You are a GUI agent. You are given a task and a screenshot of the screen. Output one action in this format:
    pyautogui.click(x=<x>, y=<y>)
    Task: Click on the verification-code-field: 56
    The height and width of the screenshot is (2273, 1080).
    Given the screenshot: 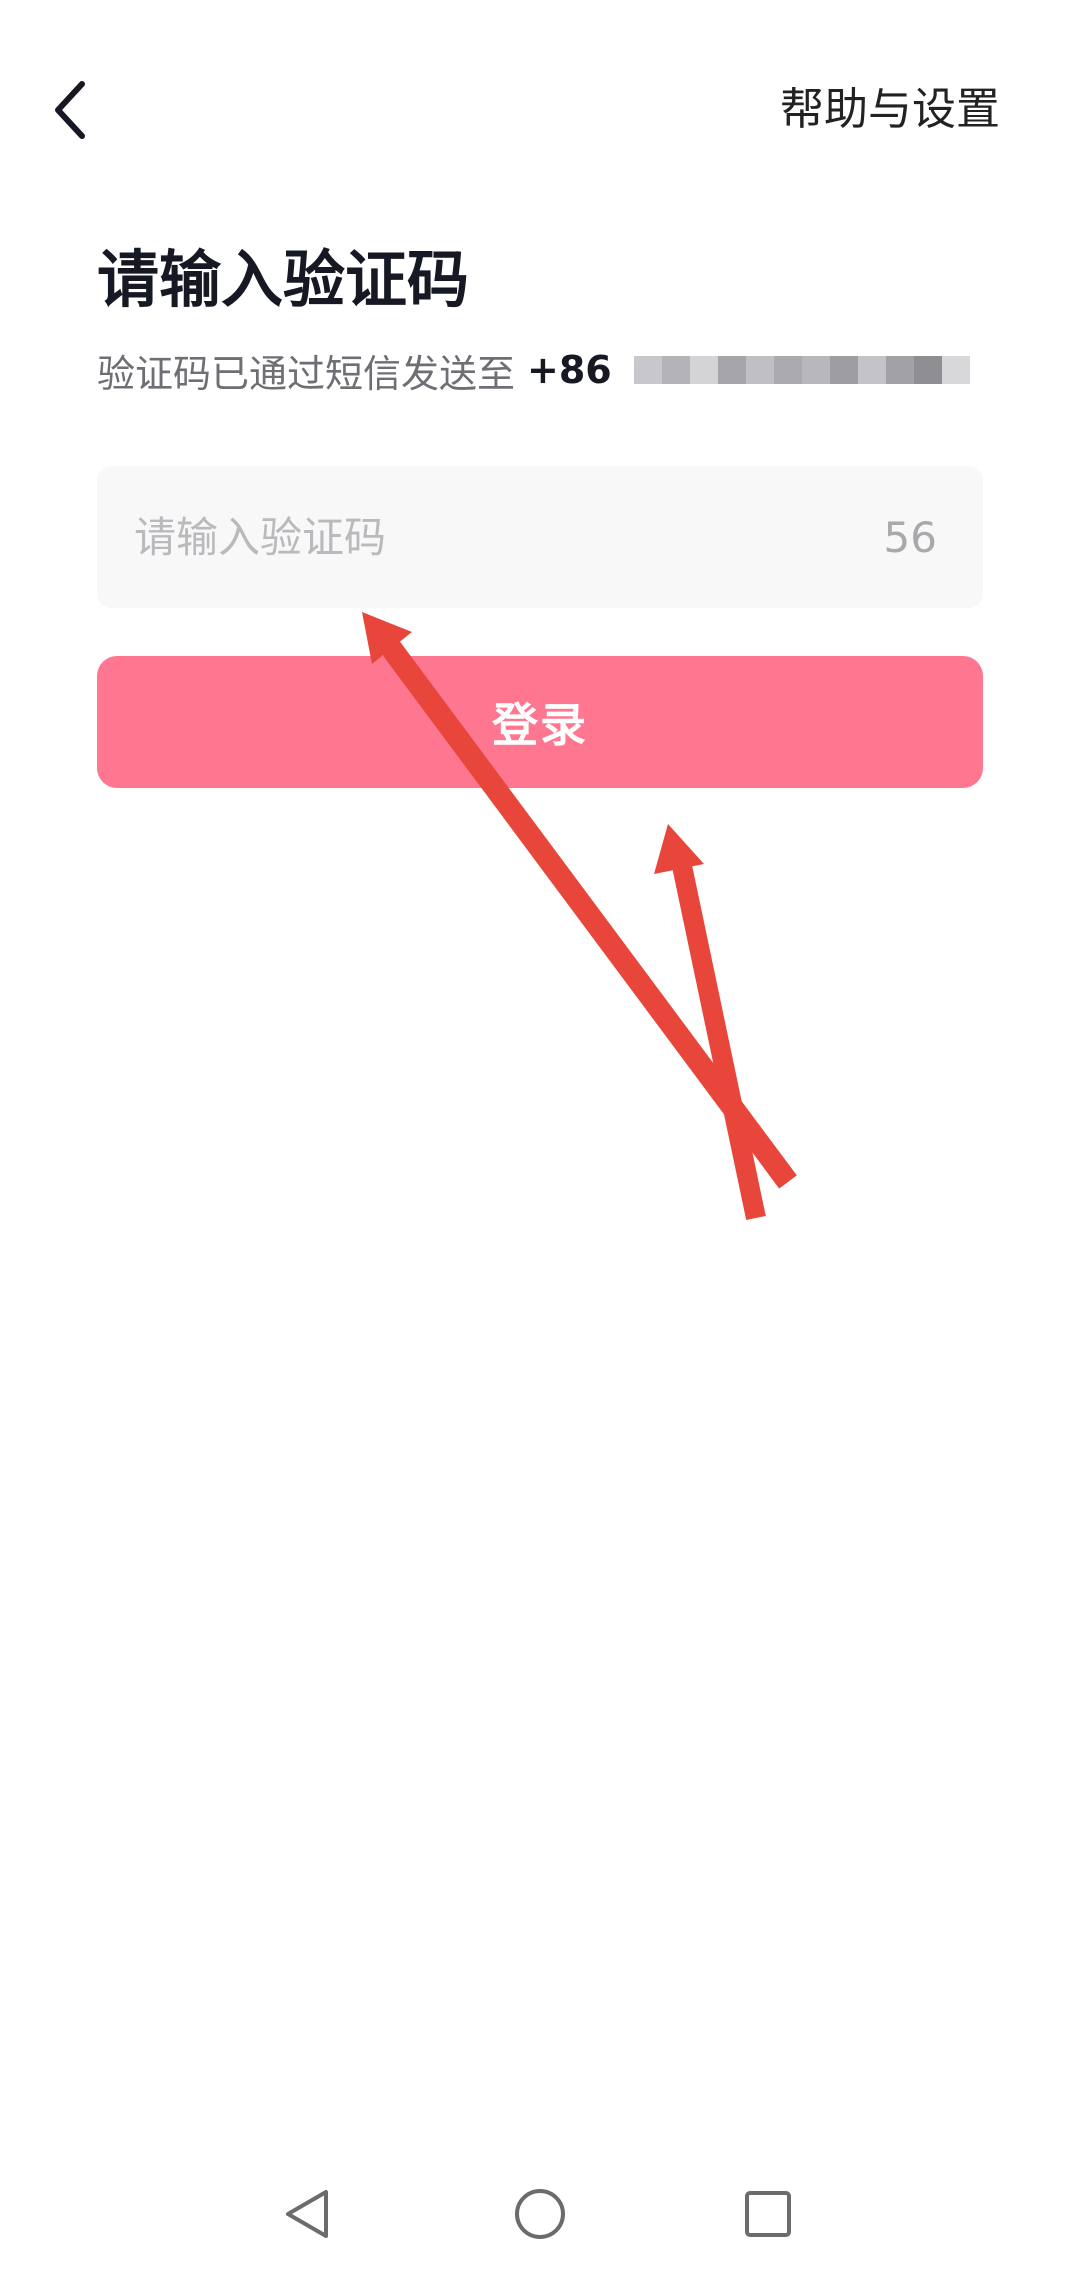 What is the action you would take?
    pyautogui.click(x=540, y=537)
    